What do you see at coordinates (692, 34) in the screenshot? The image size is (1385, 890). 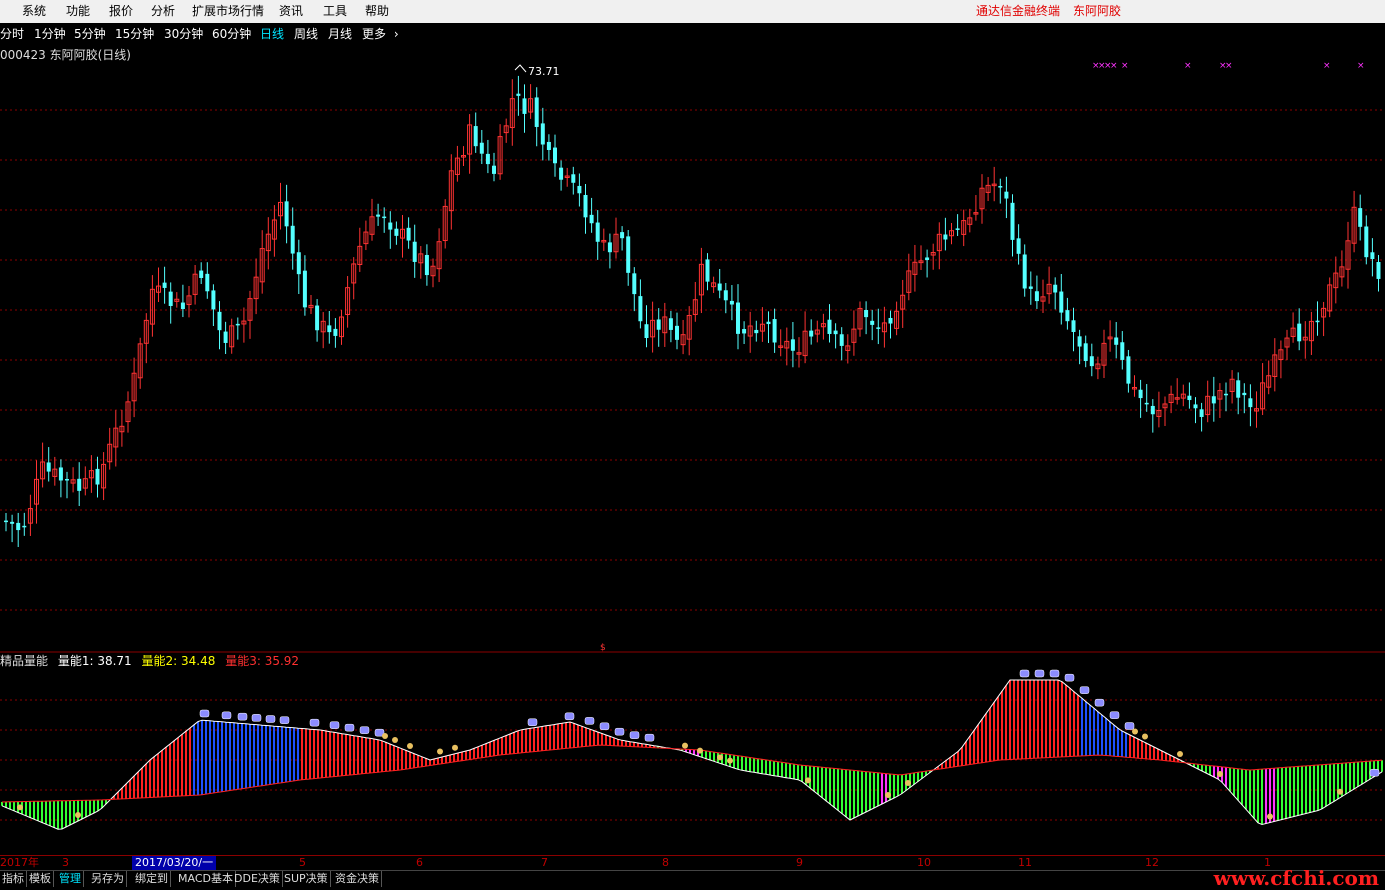 I see `period-toolbar: 分时 1分钟 5分钟 15分钟 30分钟 60分钟 日线 周线 月线 更多 ›` at bounding box center [692, 34].